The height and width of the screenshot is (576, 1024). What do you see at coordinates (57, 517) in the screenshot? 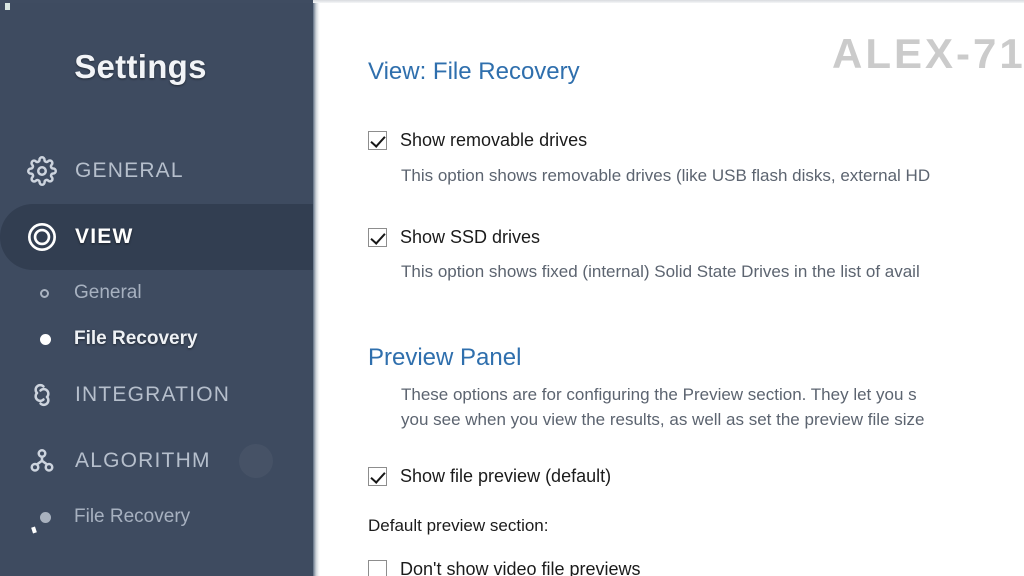
I see `radio-icon` at bounding box center [57, 517].